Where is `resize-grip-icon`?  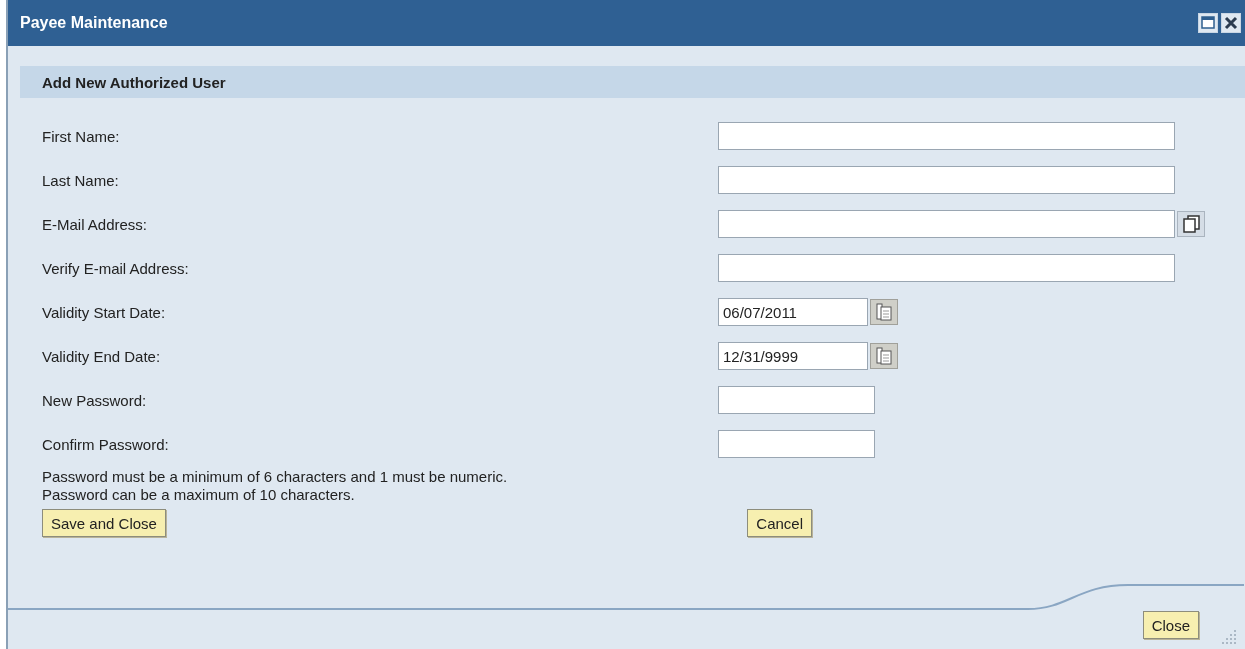
resize-grip-icon is located at coordinates (1229, 637).